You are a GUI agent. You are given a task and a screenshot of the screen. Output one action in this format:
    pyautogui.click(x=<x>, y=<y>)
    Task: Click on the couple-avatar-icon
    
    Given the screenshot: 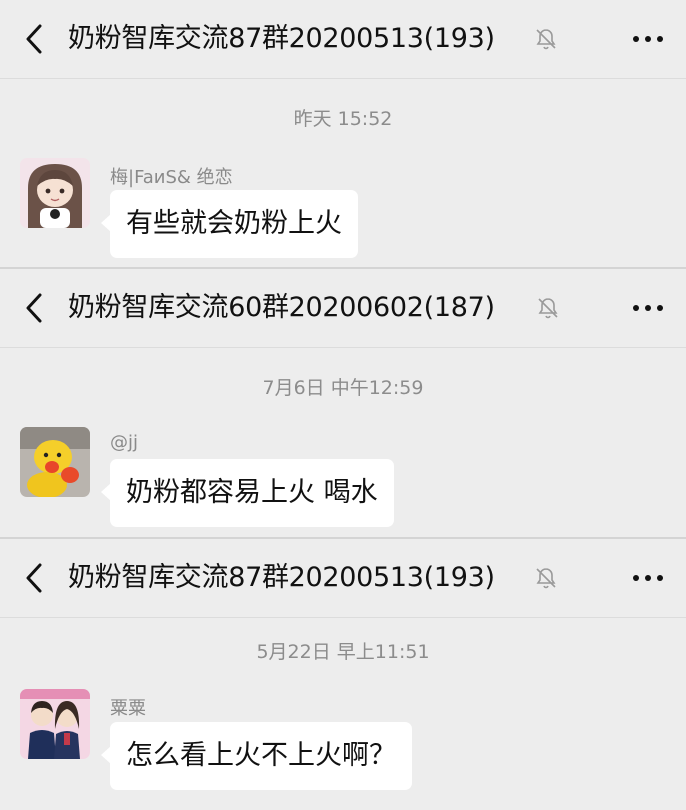 What is the action you would take?
    pyautogui.click(x=55, y=724)
    